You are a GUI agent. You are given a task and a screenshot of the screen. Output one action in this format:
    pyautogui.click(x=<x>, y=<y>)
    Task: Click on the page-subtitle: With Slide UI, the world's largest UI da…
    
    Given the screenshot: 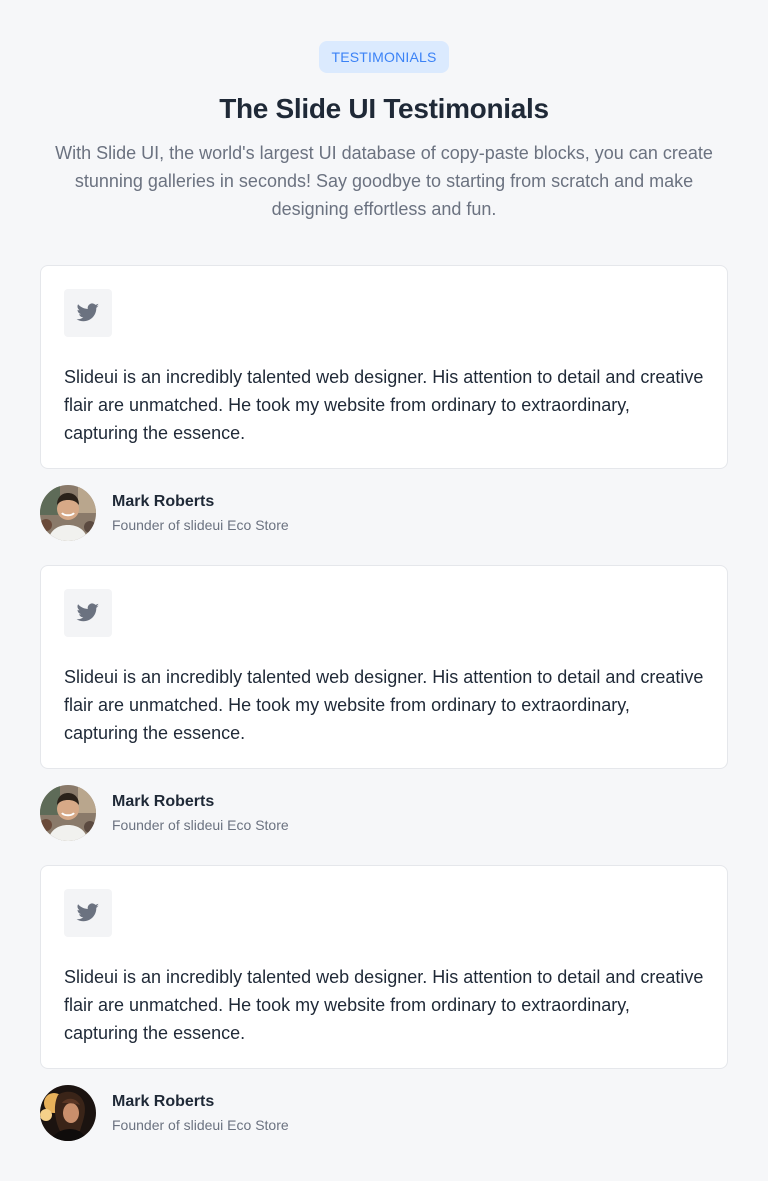 What is the action you would take?
    pyautogui.click(x=384, y=181)
    